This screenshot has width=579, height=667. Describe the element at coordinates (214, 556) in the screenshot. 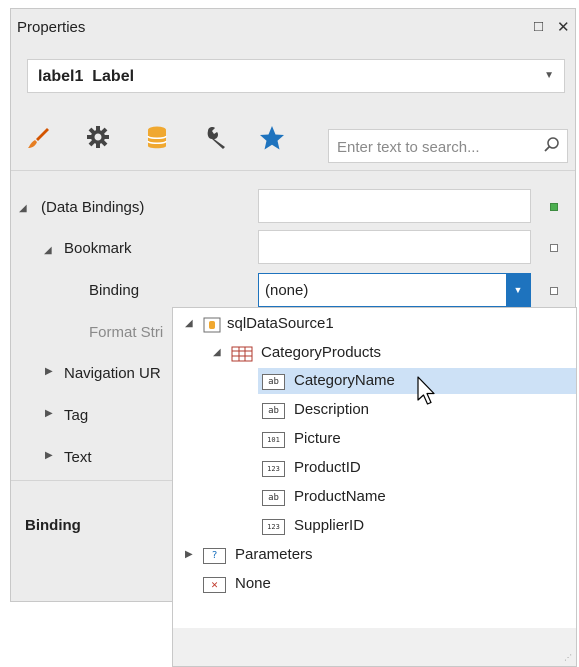

I see `parameters-icon: ?` at that location.